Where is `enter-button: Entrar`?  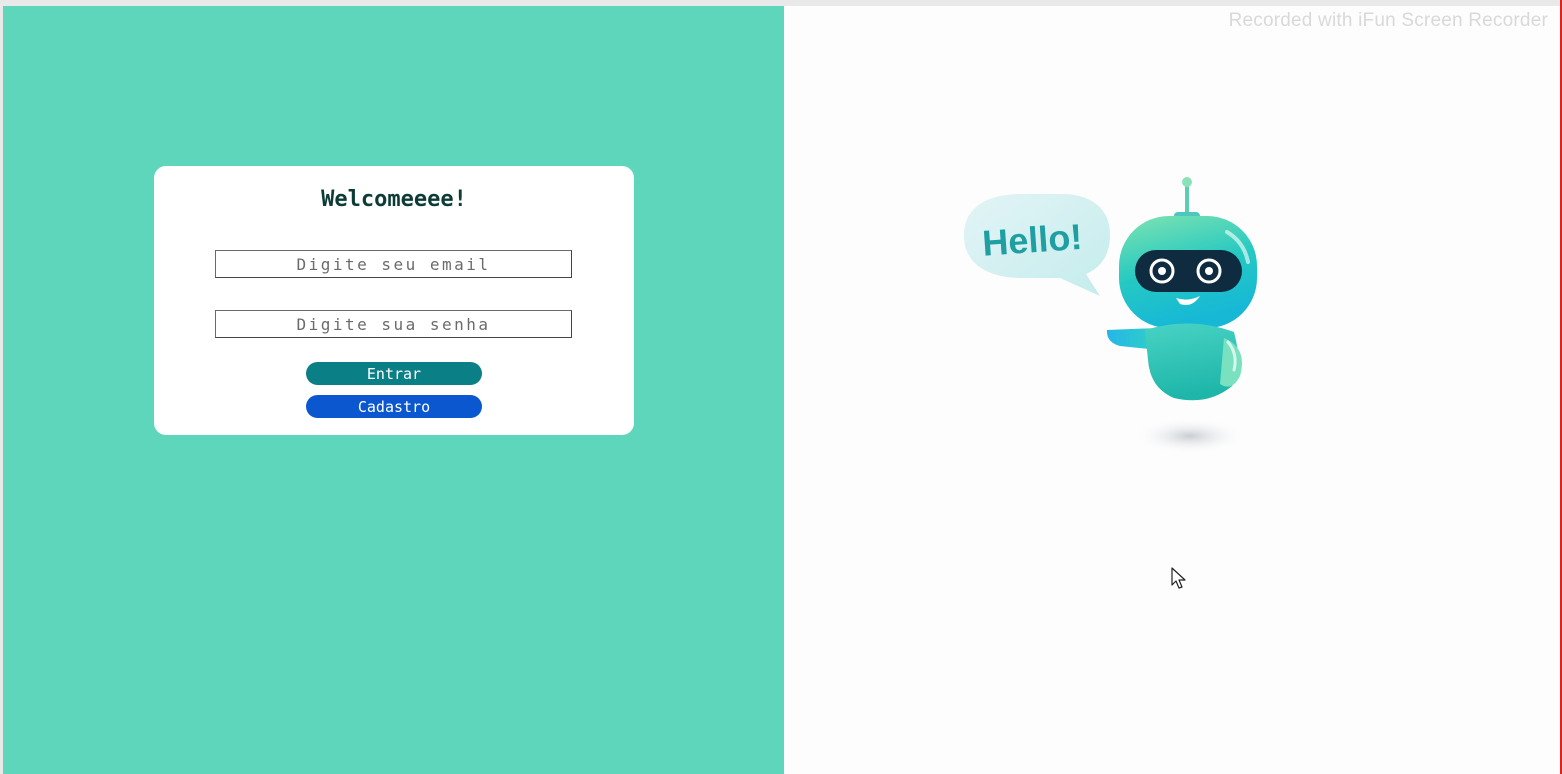
enter-button: Entrar is located at coordinates (394, 373).